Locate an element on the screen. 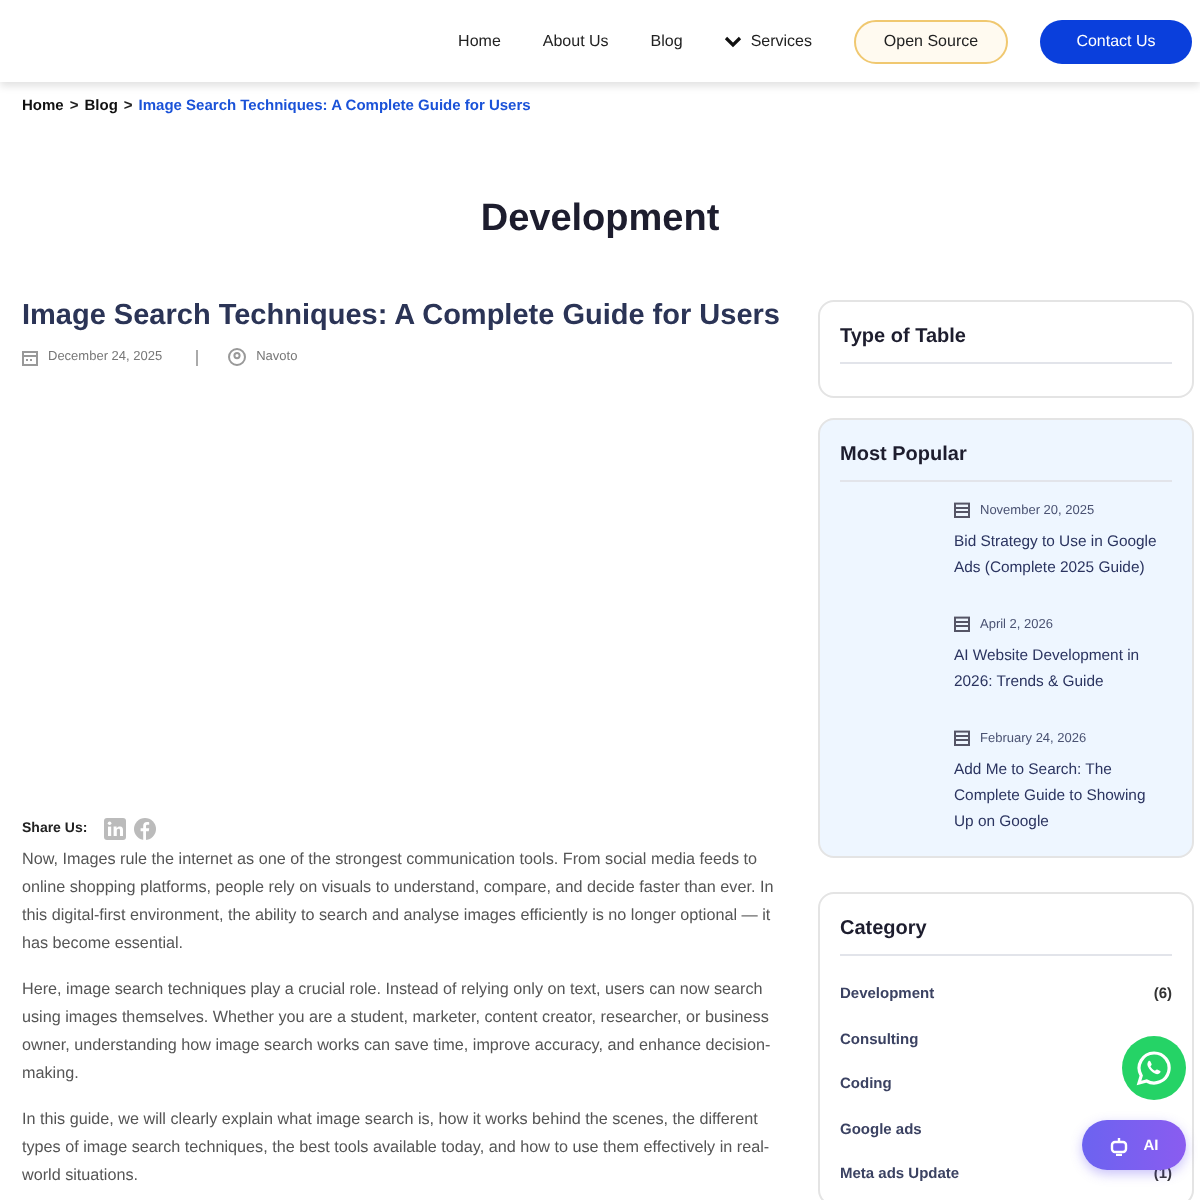  body-paragraph: In this guide, we will clearly explain what image search is, how it works behind the scenes, the different types of image search techniques, the best tools available today, and how to use them effectively in real-world situations. is located at coordinates (397, 1148).